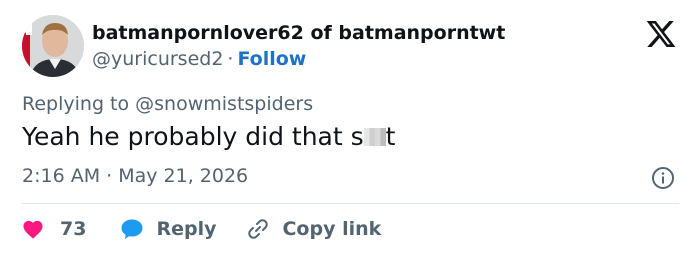 Image resolution: width=700 pixels, height=256 pixels. I want to click on heart-icon, so click(33, 229).